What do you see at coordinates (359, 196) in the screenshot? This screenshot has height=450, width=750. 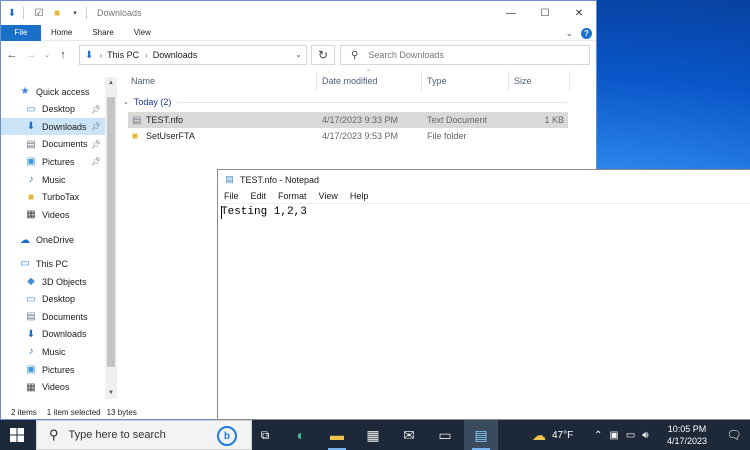 I see `menu-help: Help` at bounding box center [359, 196].